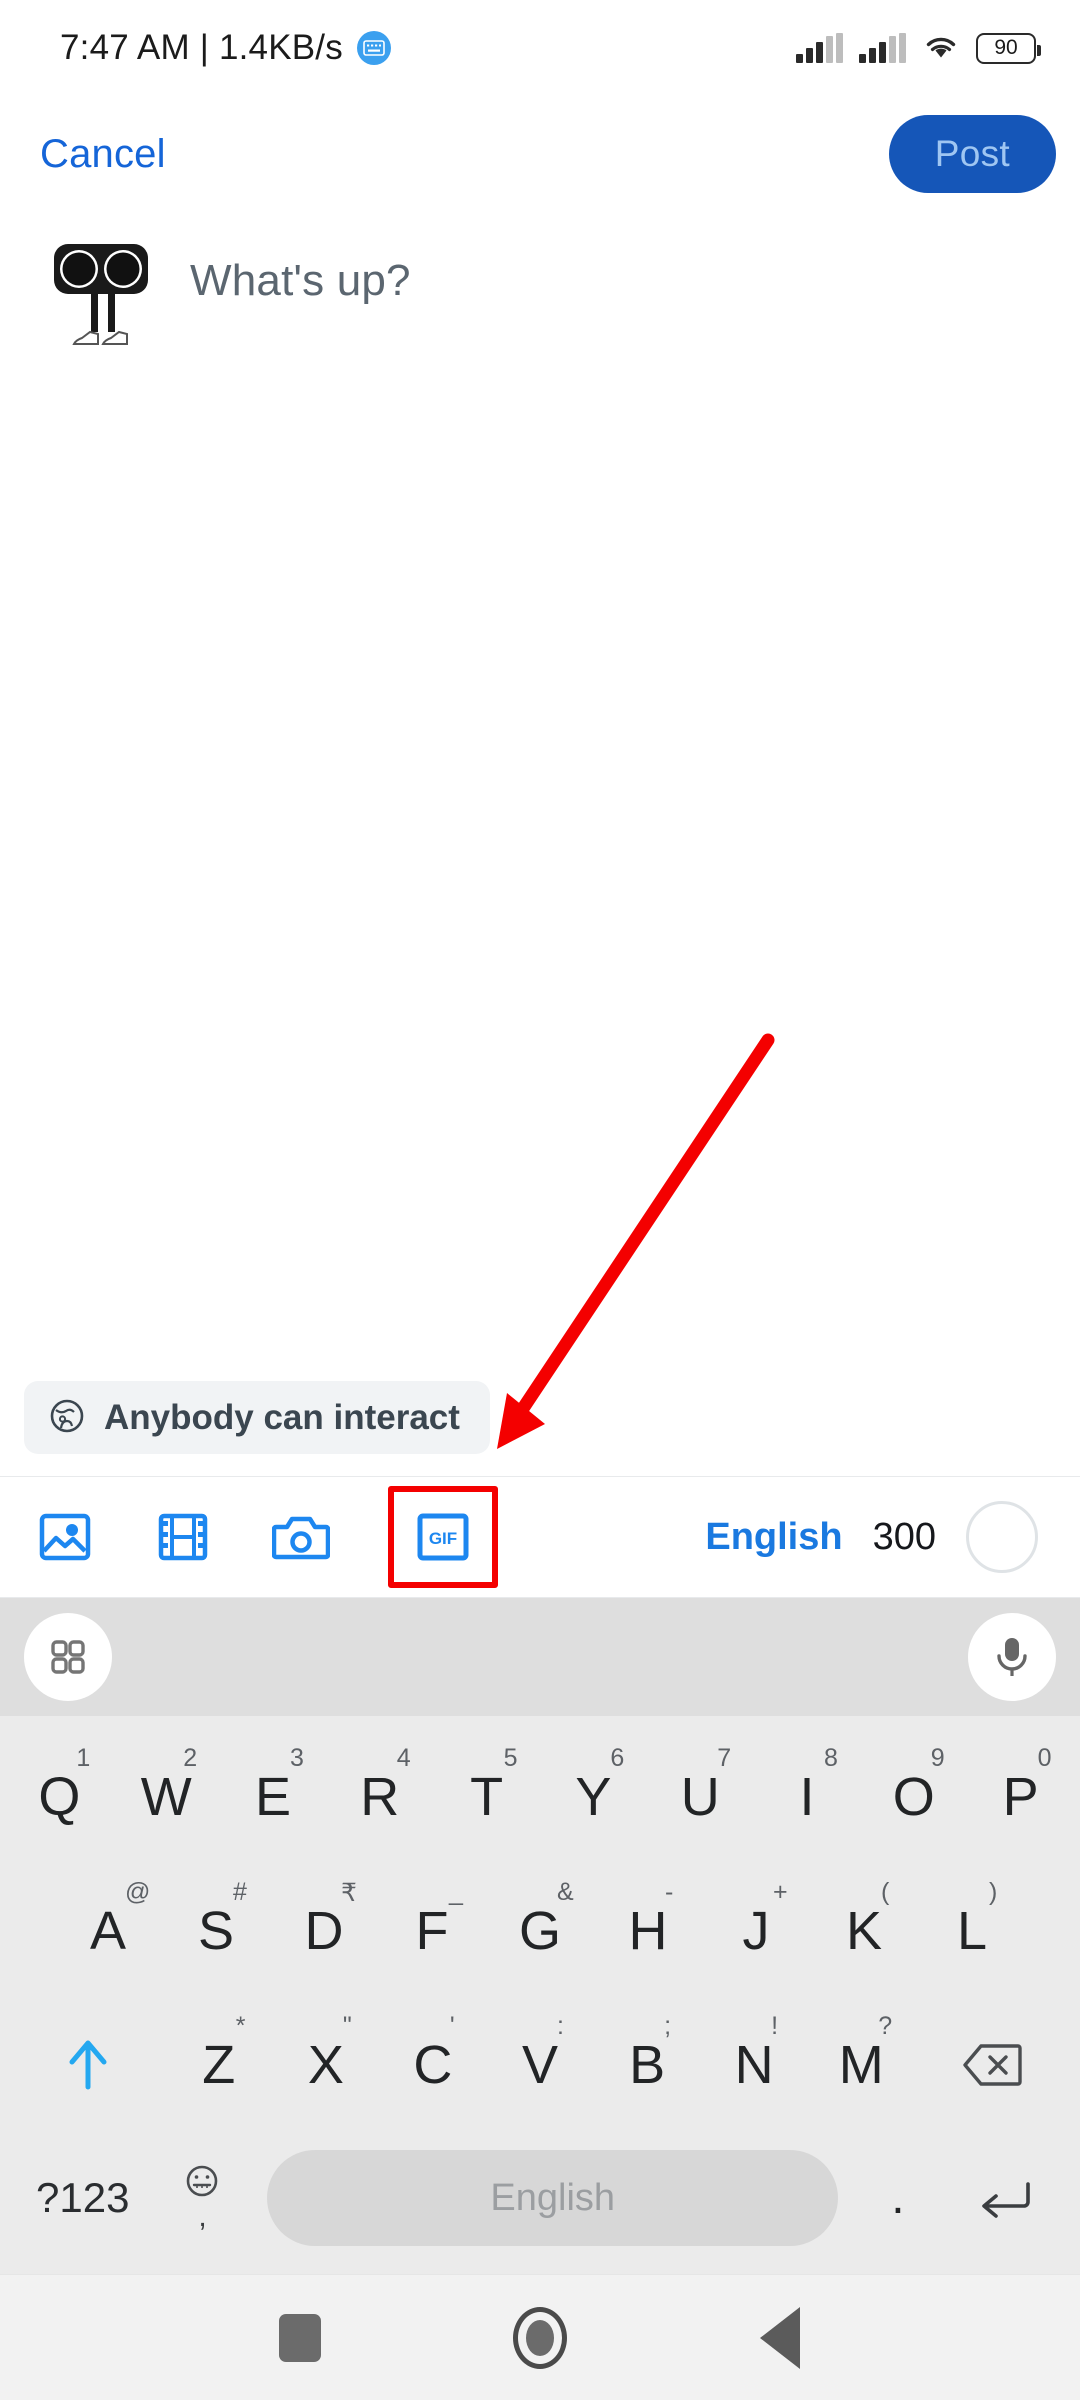  I want to click on keyboard-row-2: @ A # S ₹ D _ F & G -H + J (K ) L, so click(540, 1931).